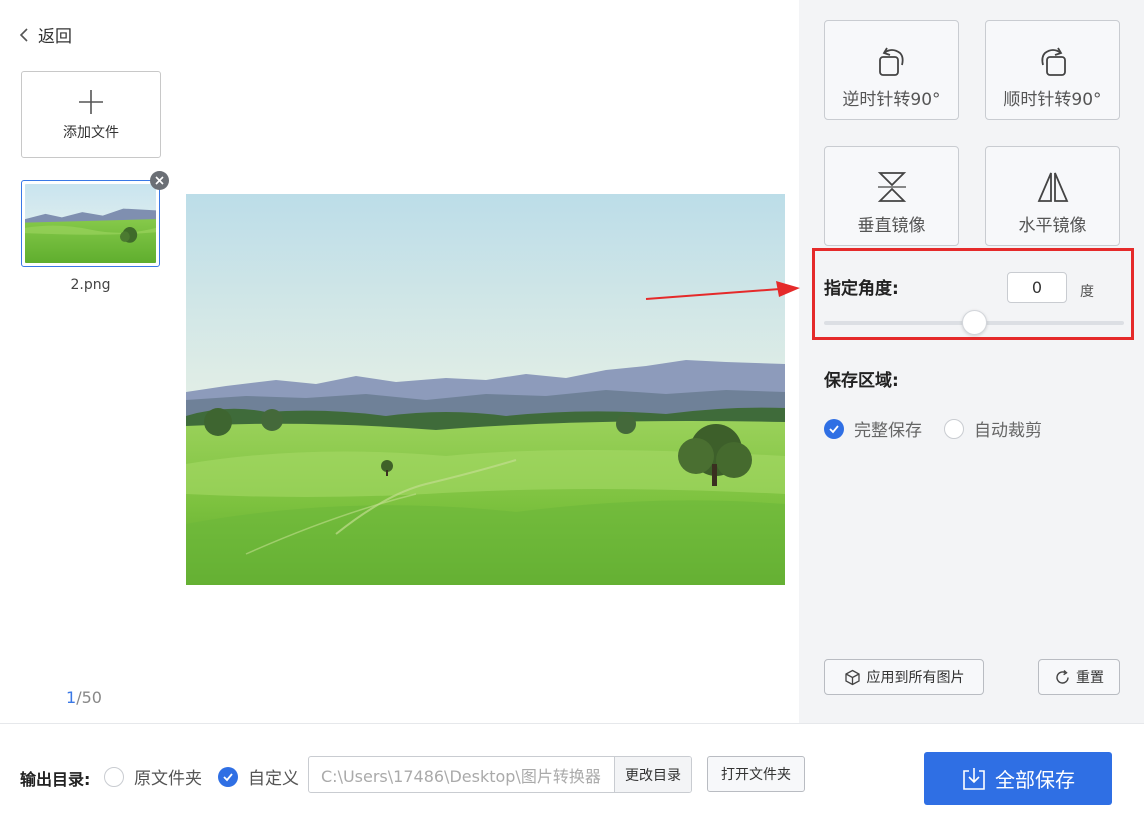 This screenshot has width=1144, height=816. I want to click on back-button: 返回, so click(45, 34).